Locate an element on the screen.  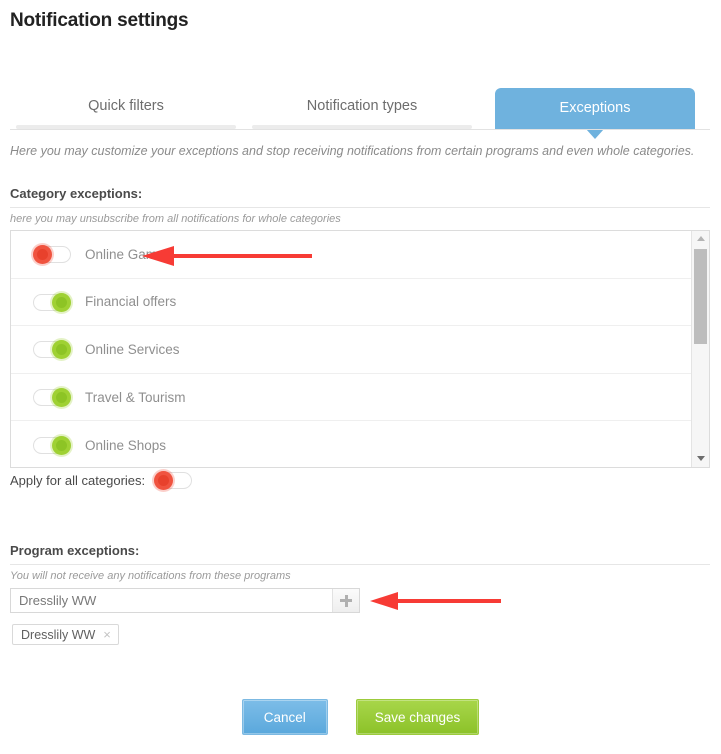
program-tag: Dresslily WW × is located at coordinates (65, 634).